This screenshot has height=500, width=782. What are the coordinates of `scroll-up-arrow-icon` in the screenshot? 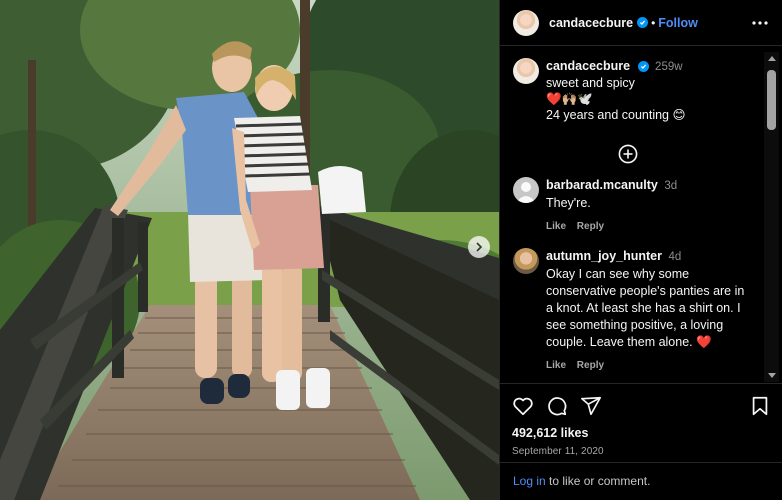 It's located at (771, 58).